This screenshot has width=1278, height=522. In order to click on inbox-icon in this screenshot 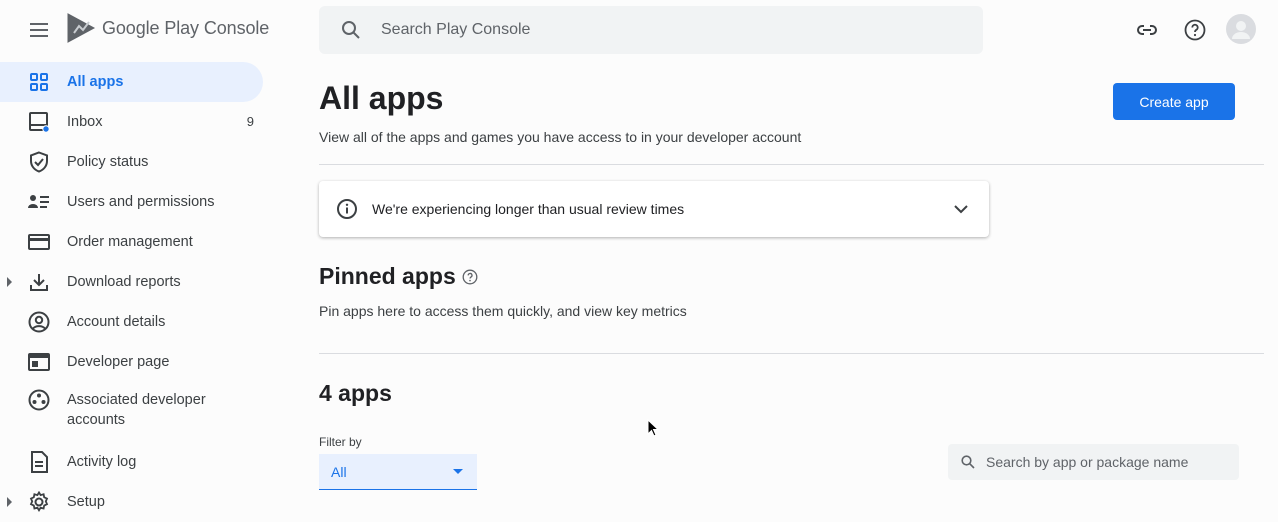, I will do `click(39, 122)`.